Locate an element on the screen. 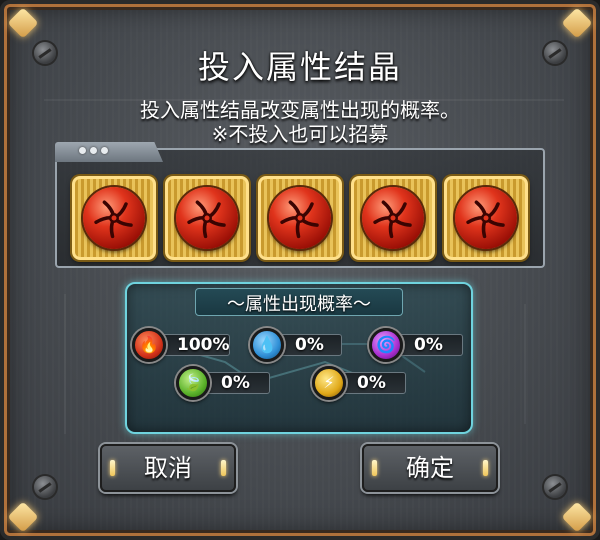 The height and width of the screenshot is (540, 600). cancel-button: 取消 is located at coordinates (168, 468).